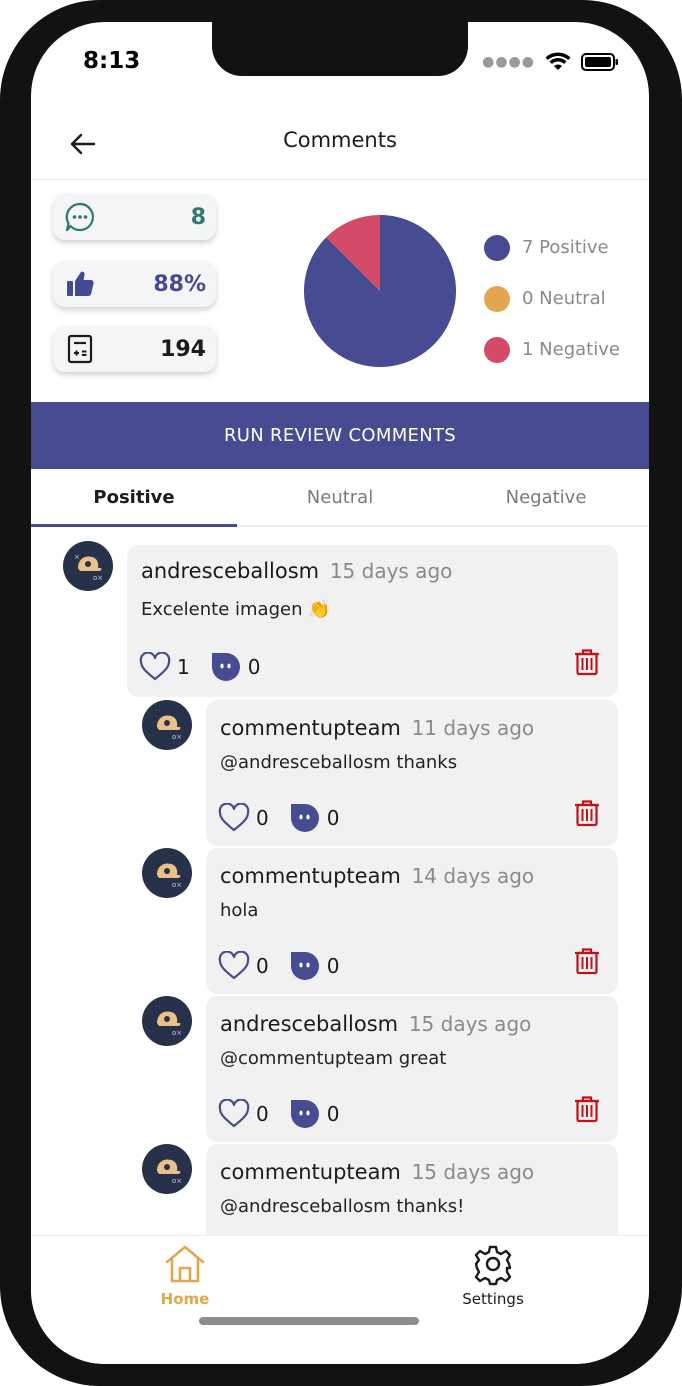 The image size is (682, 1386). Describe the element at coordinates (497, 247) in the screenshot. I see `legend-dot-positive` at that location.